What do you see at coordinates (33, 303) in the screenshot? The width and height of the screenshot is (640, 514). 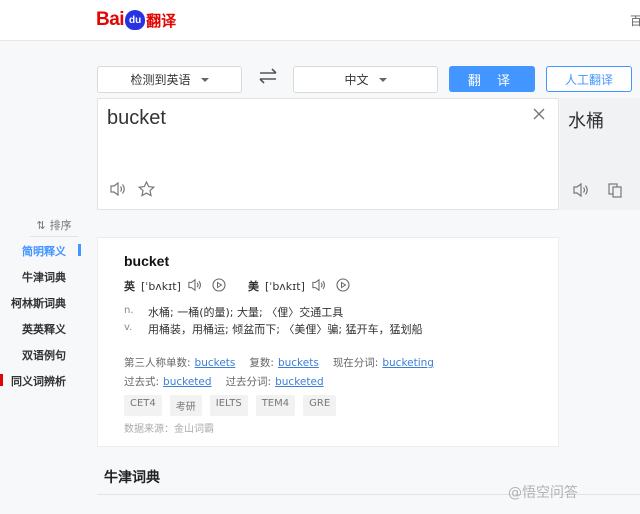 I see `sidebar-item-collins: 柯林斯词典` at bounding box center [33, 303].